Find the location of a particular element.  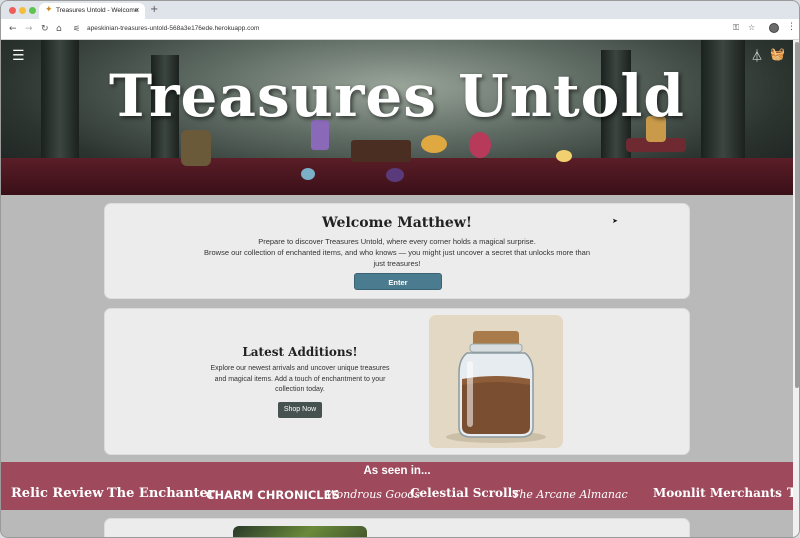

mouse-cursor-icon: ➤ is located at coordinates (615, 221).